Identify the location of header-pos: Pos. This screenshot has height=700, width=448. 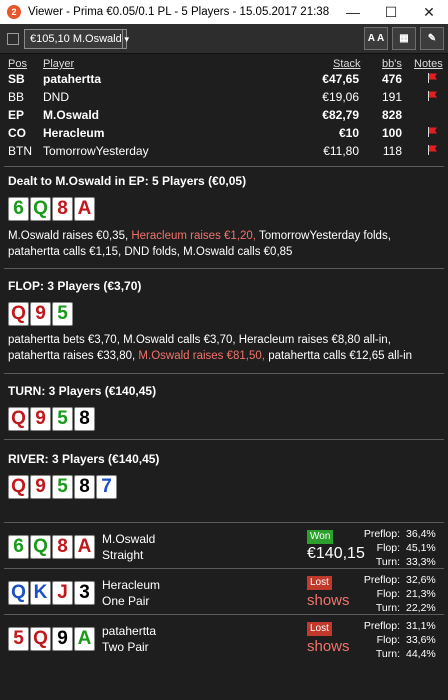
(17, 64).